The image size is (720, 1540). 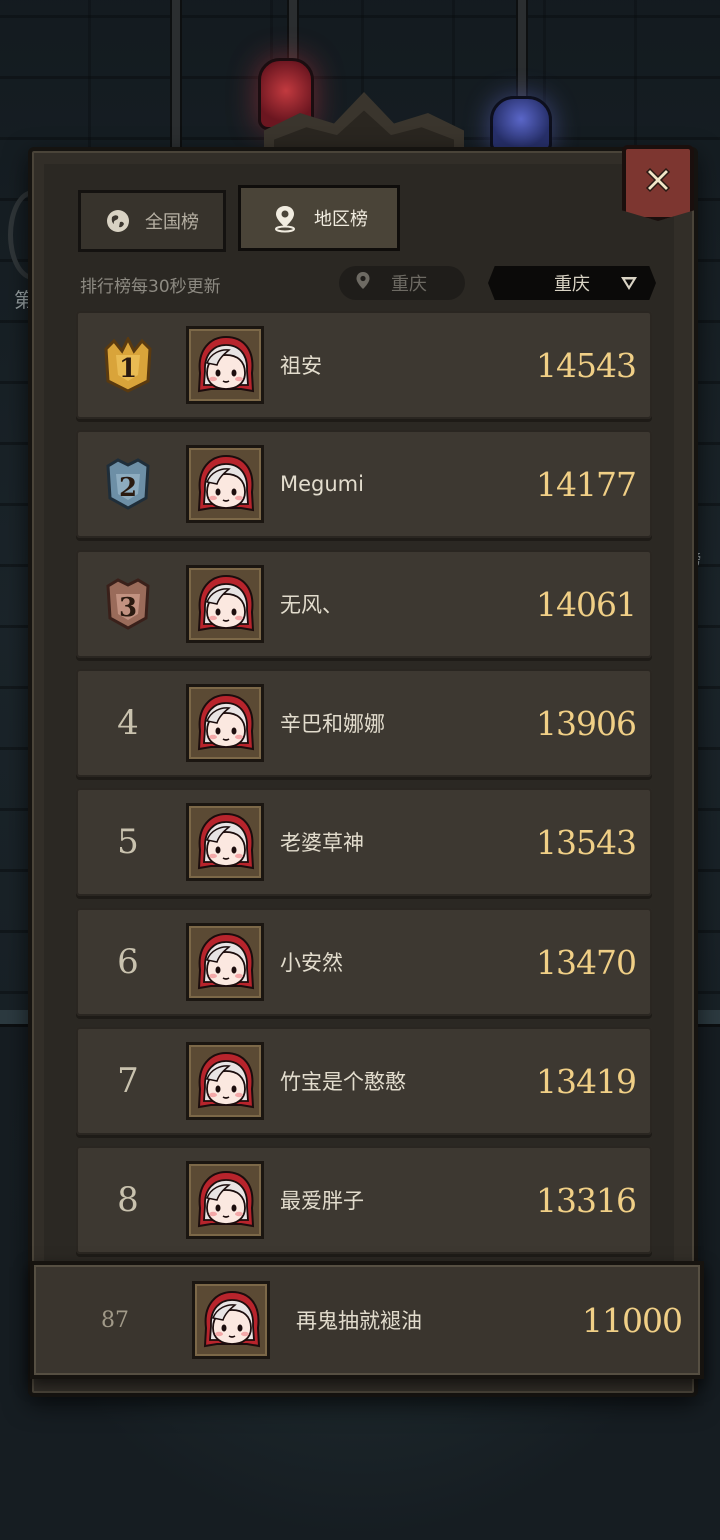 What do you see at coordinates (285, 218) in the screenshot?
I see `map-pin-icon` at bounding box center [285, 218].